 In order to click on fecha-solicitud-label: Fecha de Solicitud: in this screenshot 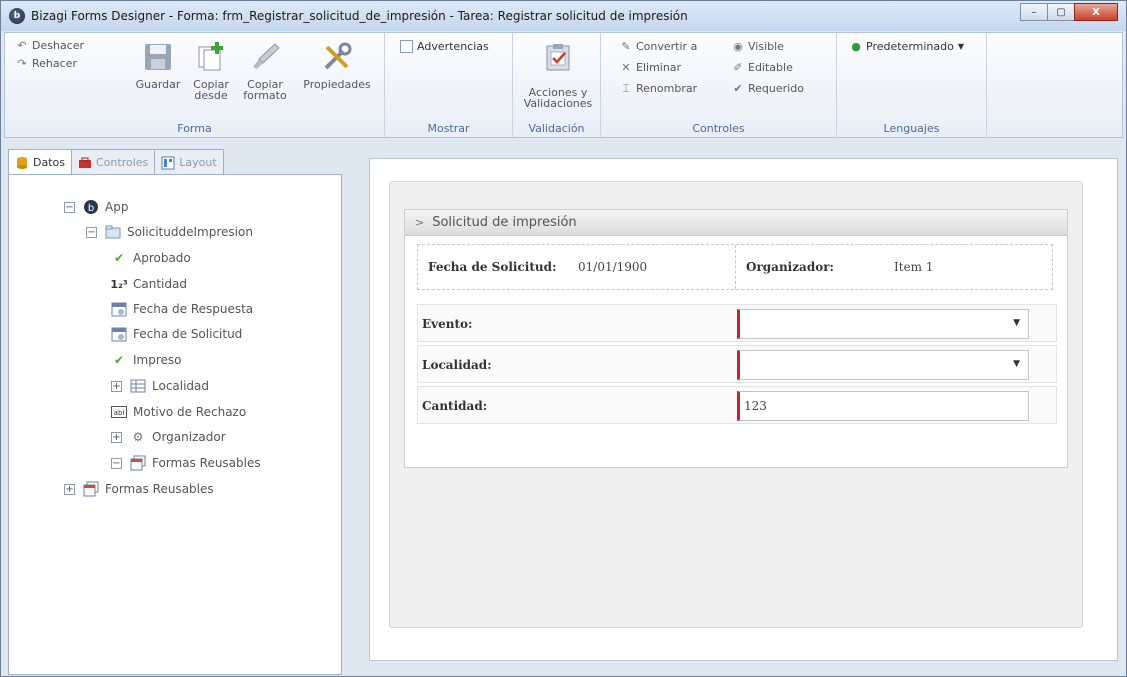, I will do `click(492, 267)`.